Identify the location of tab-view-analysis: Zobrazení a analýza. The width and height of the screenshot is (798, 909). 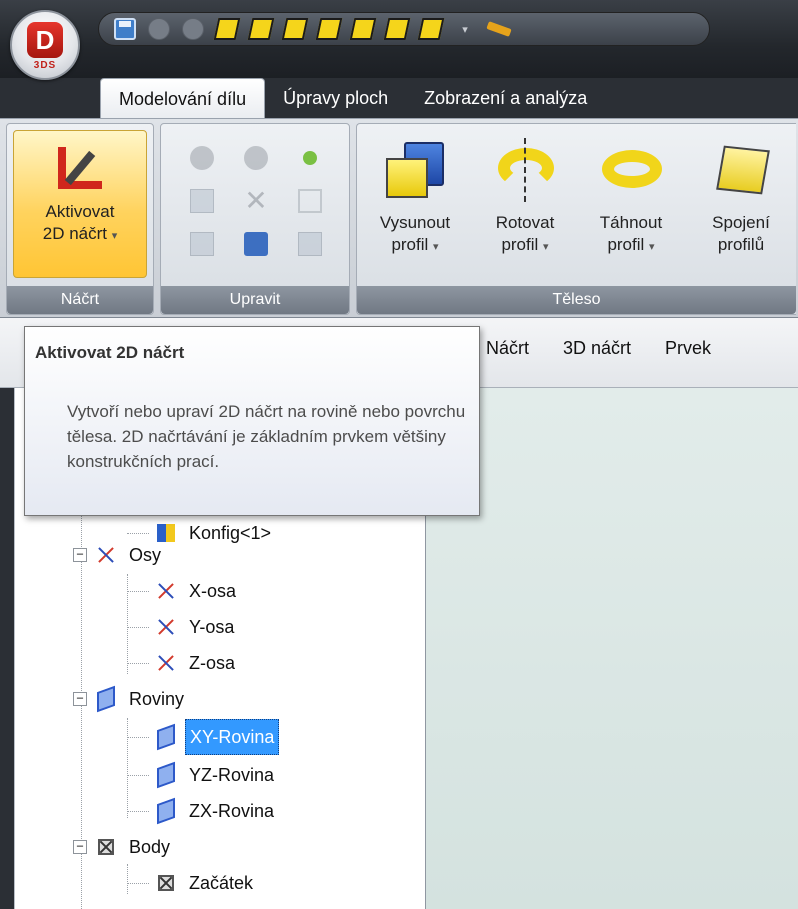
(505, 98).